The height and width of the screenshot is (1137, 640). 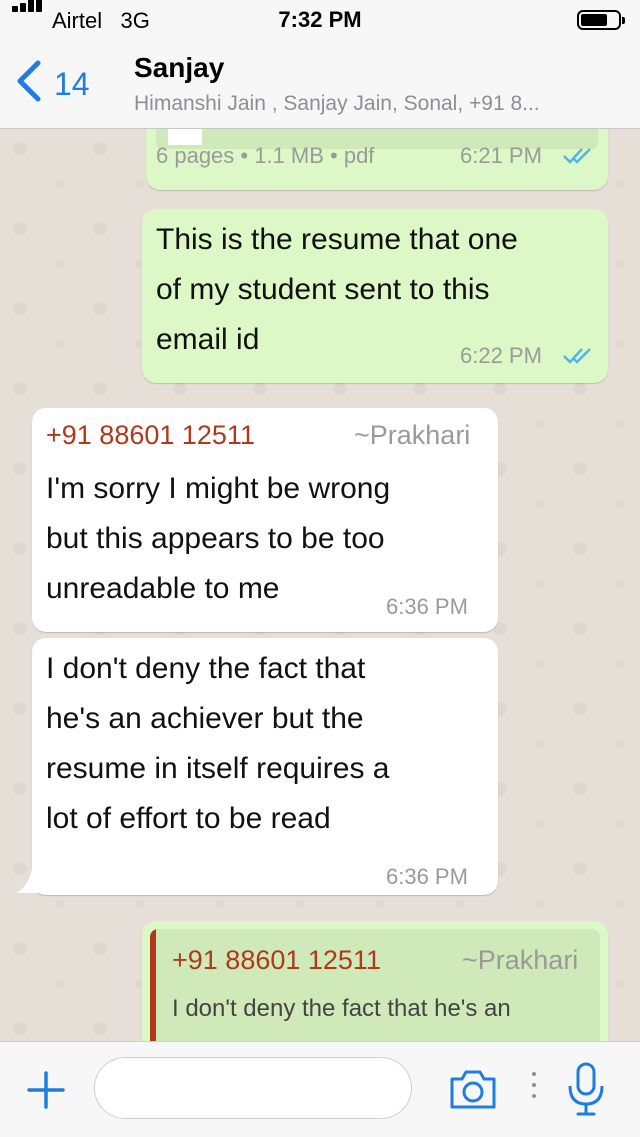 I want to click on composer-bar, so click(x=320, y=1089).